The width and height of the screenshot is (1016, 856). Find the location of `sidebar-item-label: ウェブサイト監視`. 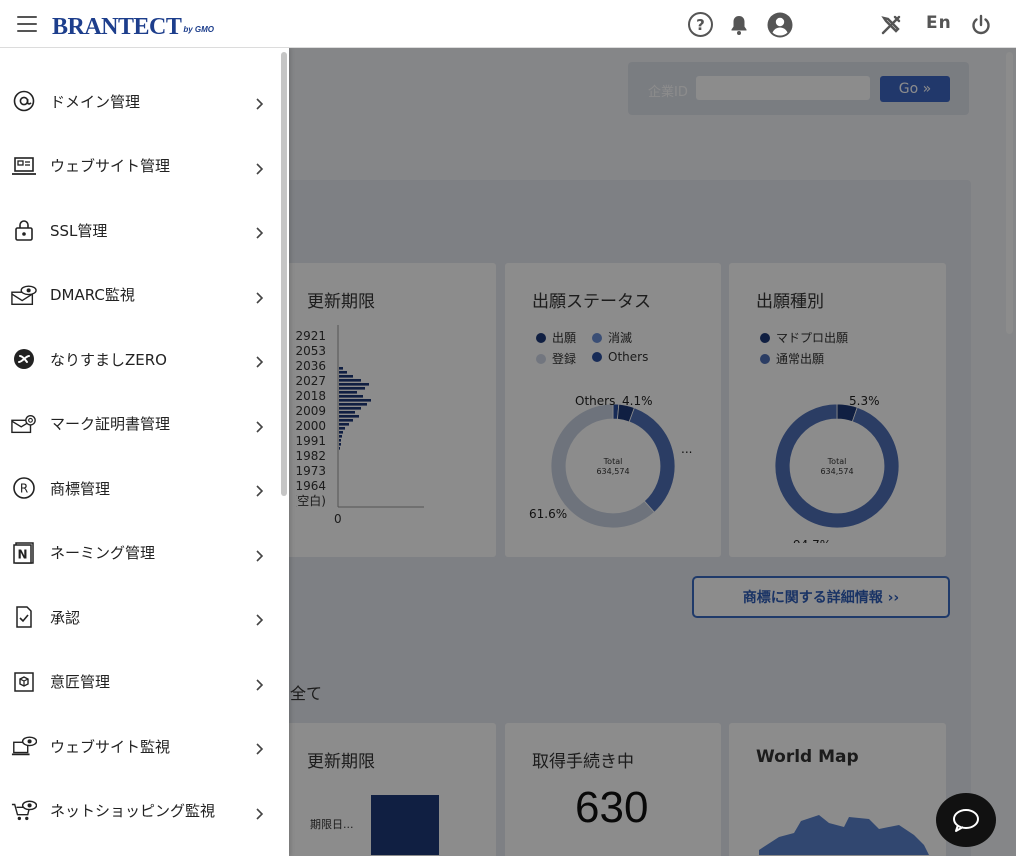

sidebar-item-label: ウェブサイト監視 is located at coordinates (110, 746).